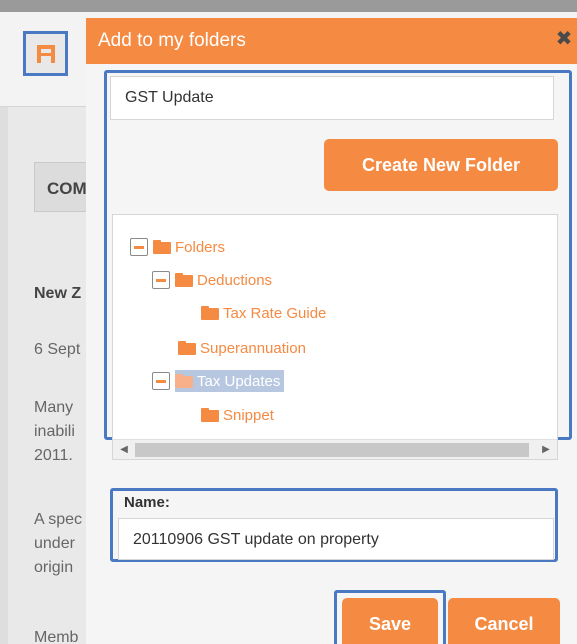 Image resolution: width=577 pixels, height=644 pixels. What do you see at coordinates (54, 543) in the screenshot?
I see `article-text-line: under` at bounding box center [54, 543].